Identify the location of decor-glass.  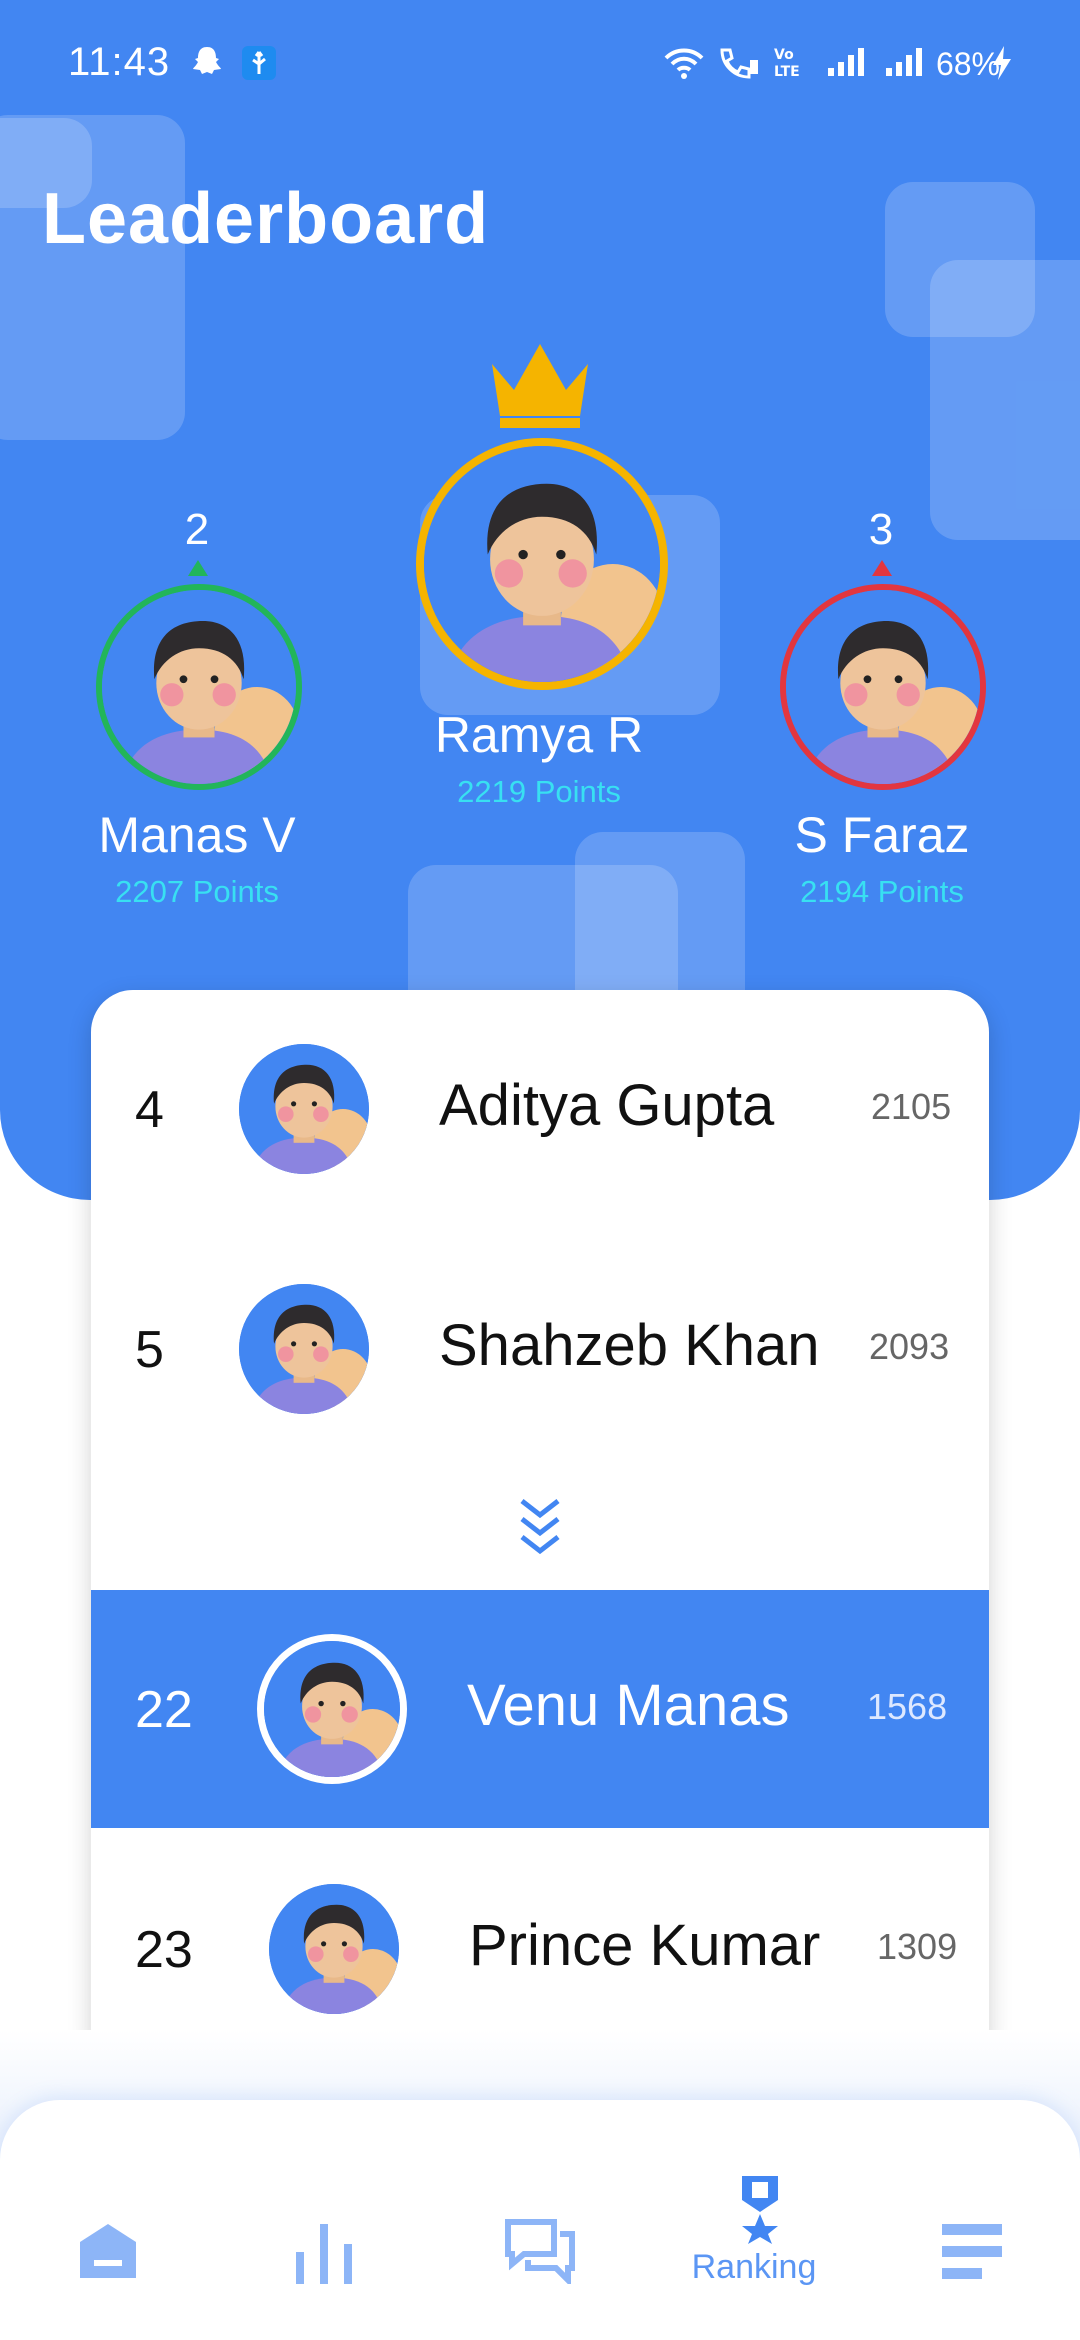
(1005, 400).